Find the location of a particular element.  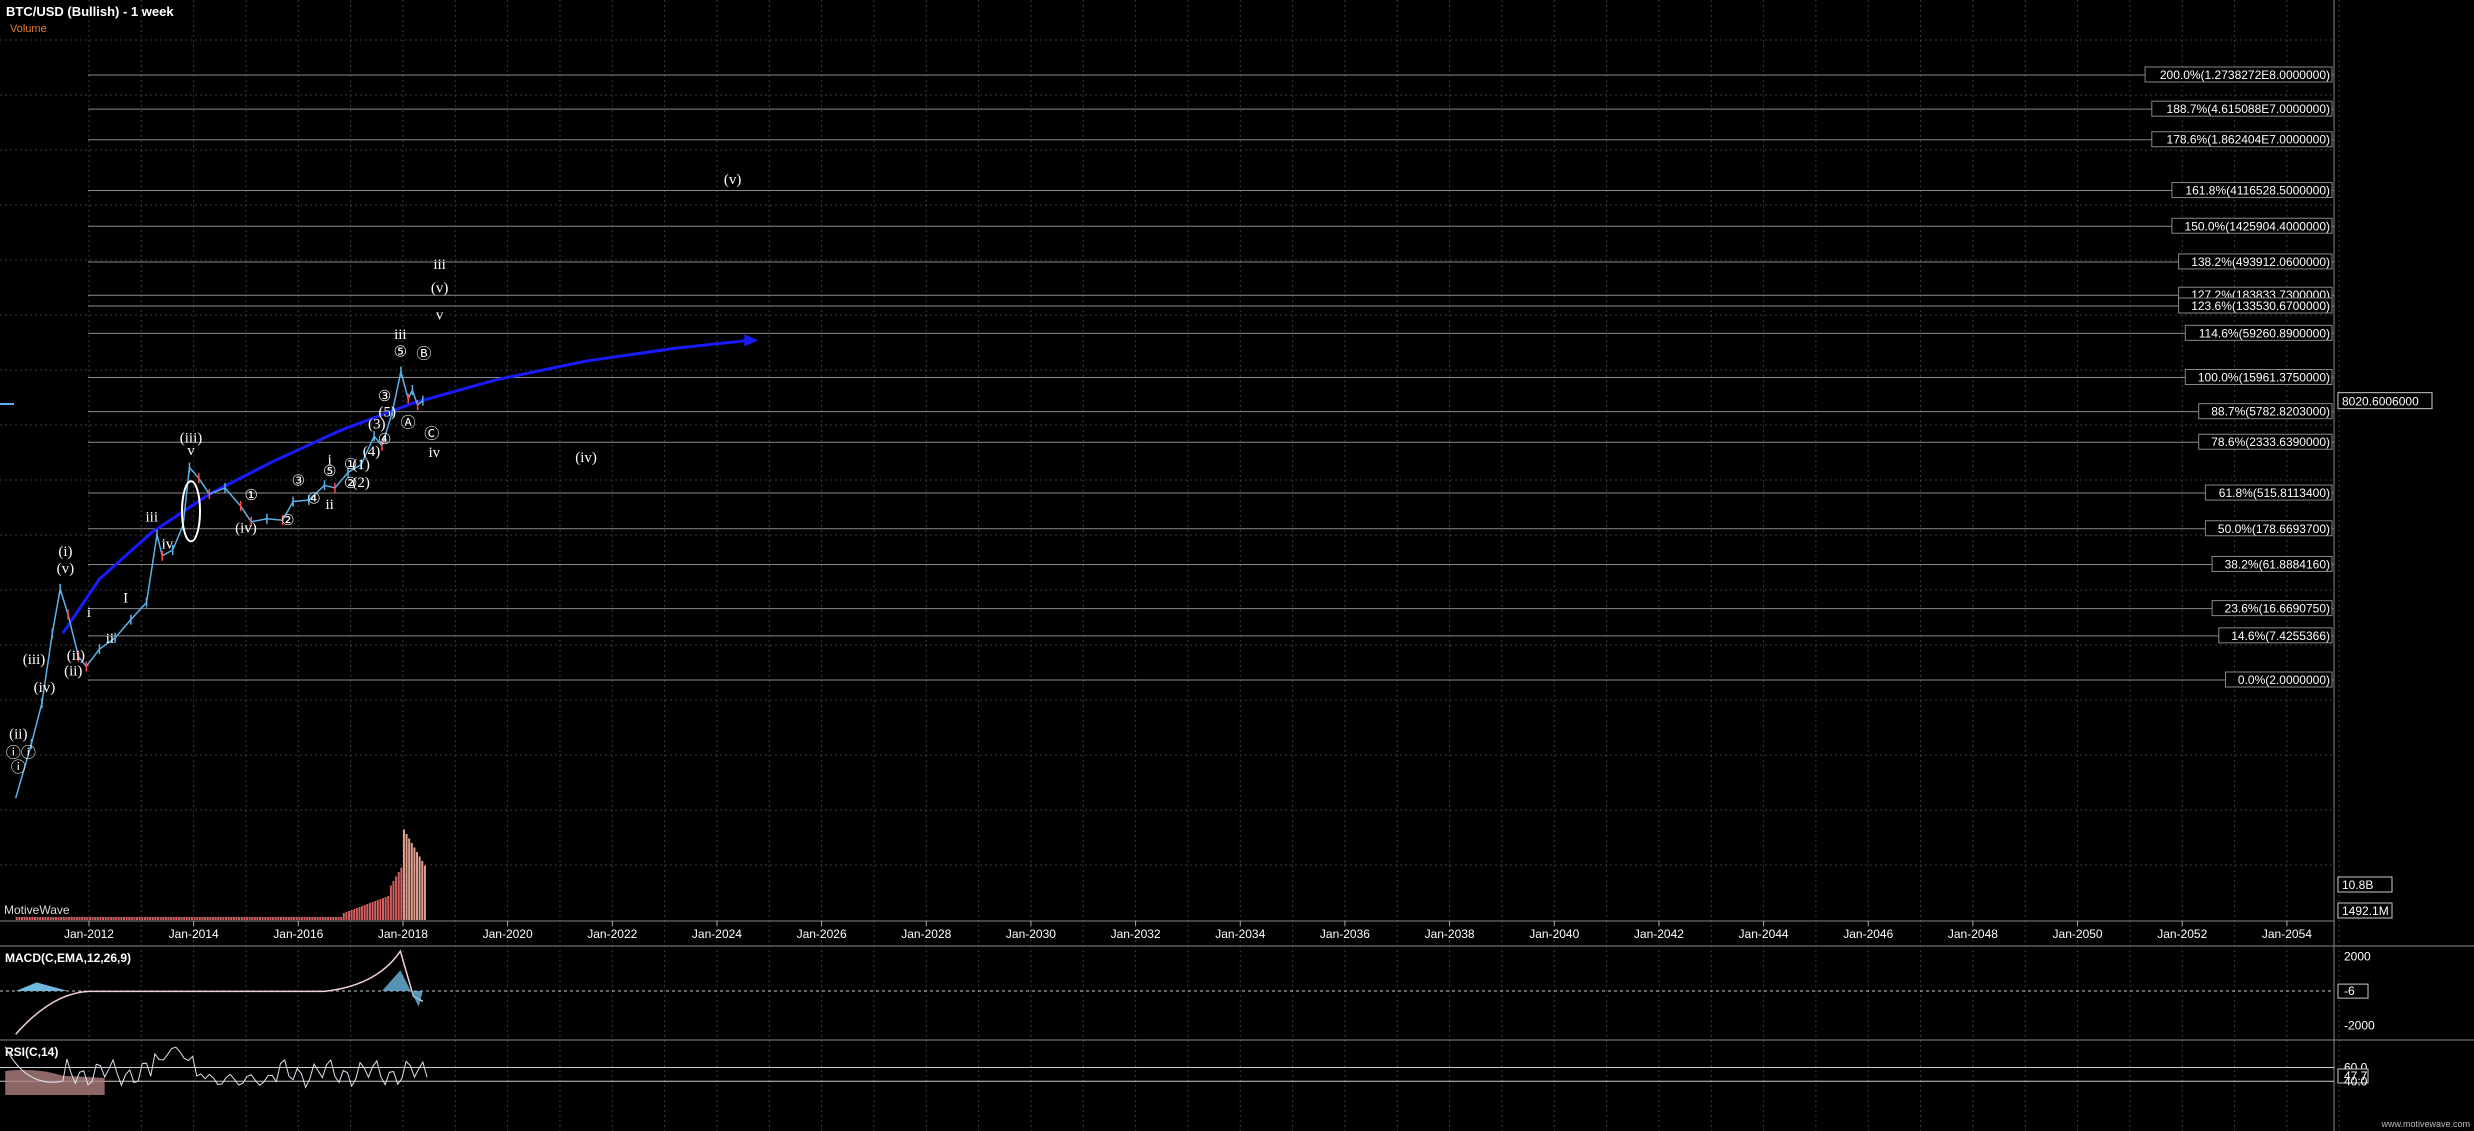

footer-url: www.motivewave.com is located at coordinates (2425, 1124).